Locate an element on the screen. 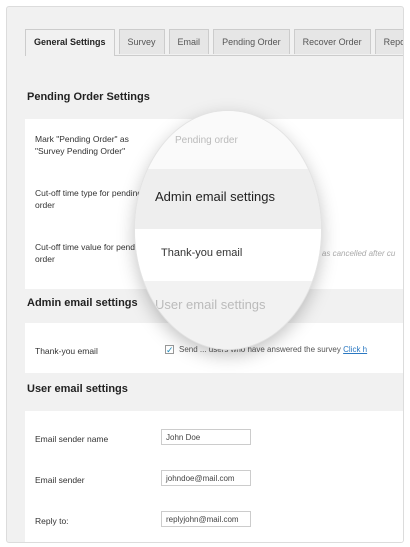 The image size is (410, 547). email-sender-label: Email sender is located at coordinates (60, 480).